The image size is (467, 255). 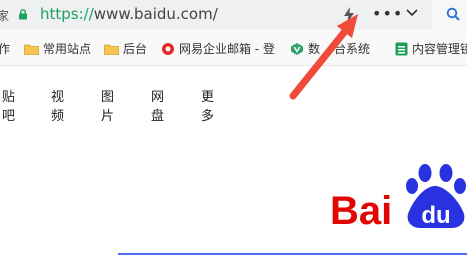 I want to click on nav-item-images: 图片, so click(x=107, y=105).